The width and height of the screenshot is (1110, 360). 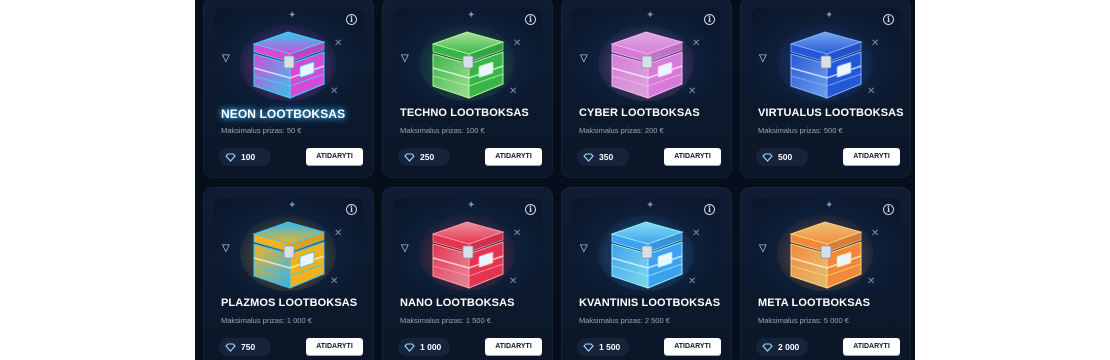 I want to click on lootbox-title: CYBER LOOTBOKSAS, so click(x=639, y=113).